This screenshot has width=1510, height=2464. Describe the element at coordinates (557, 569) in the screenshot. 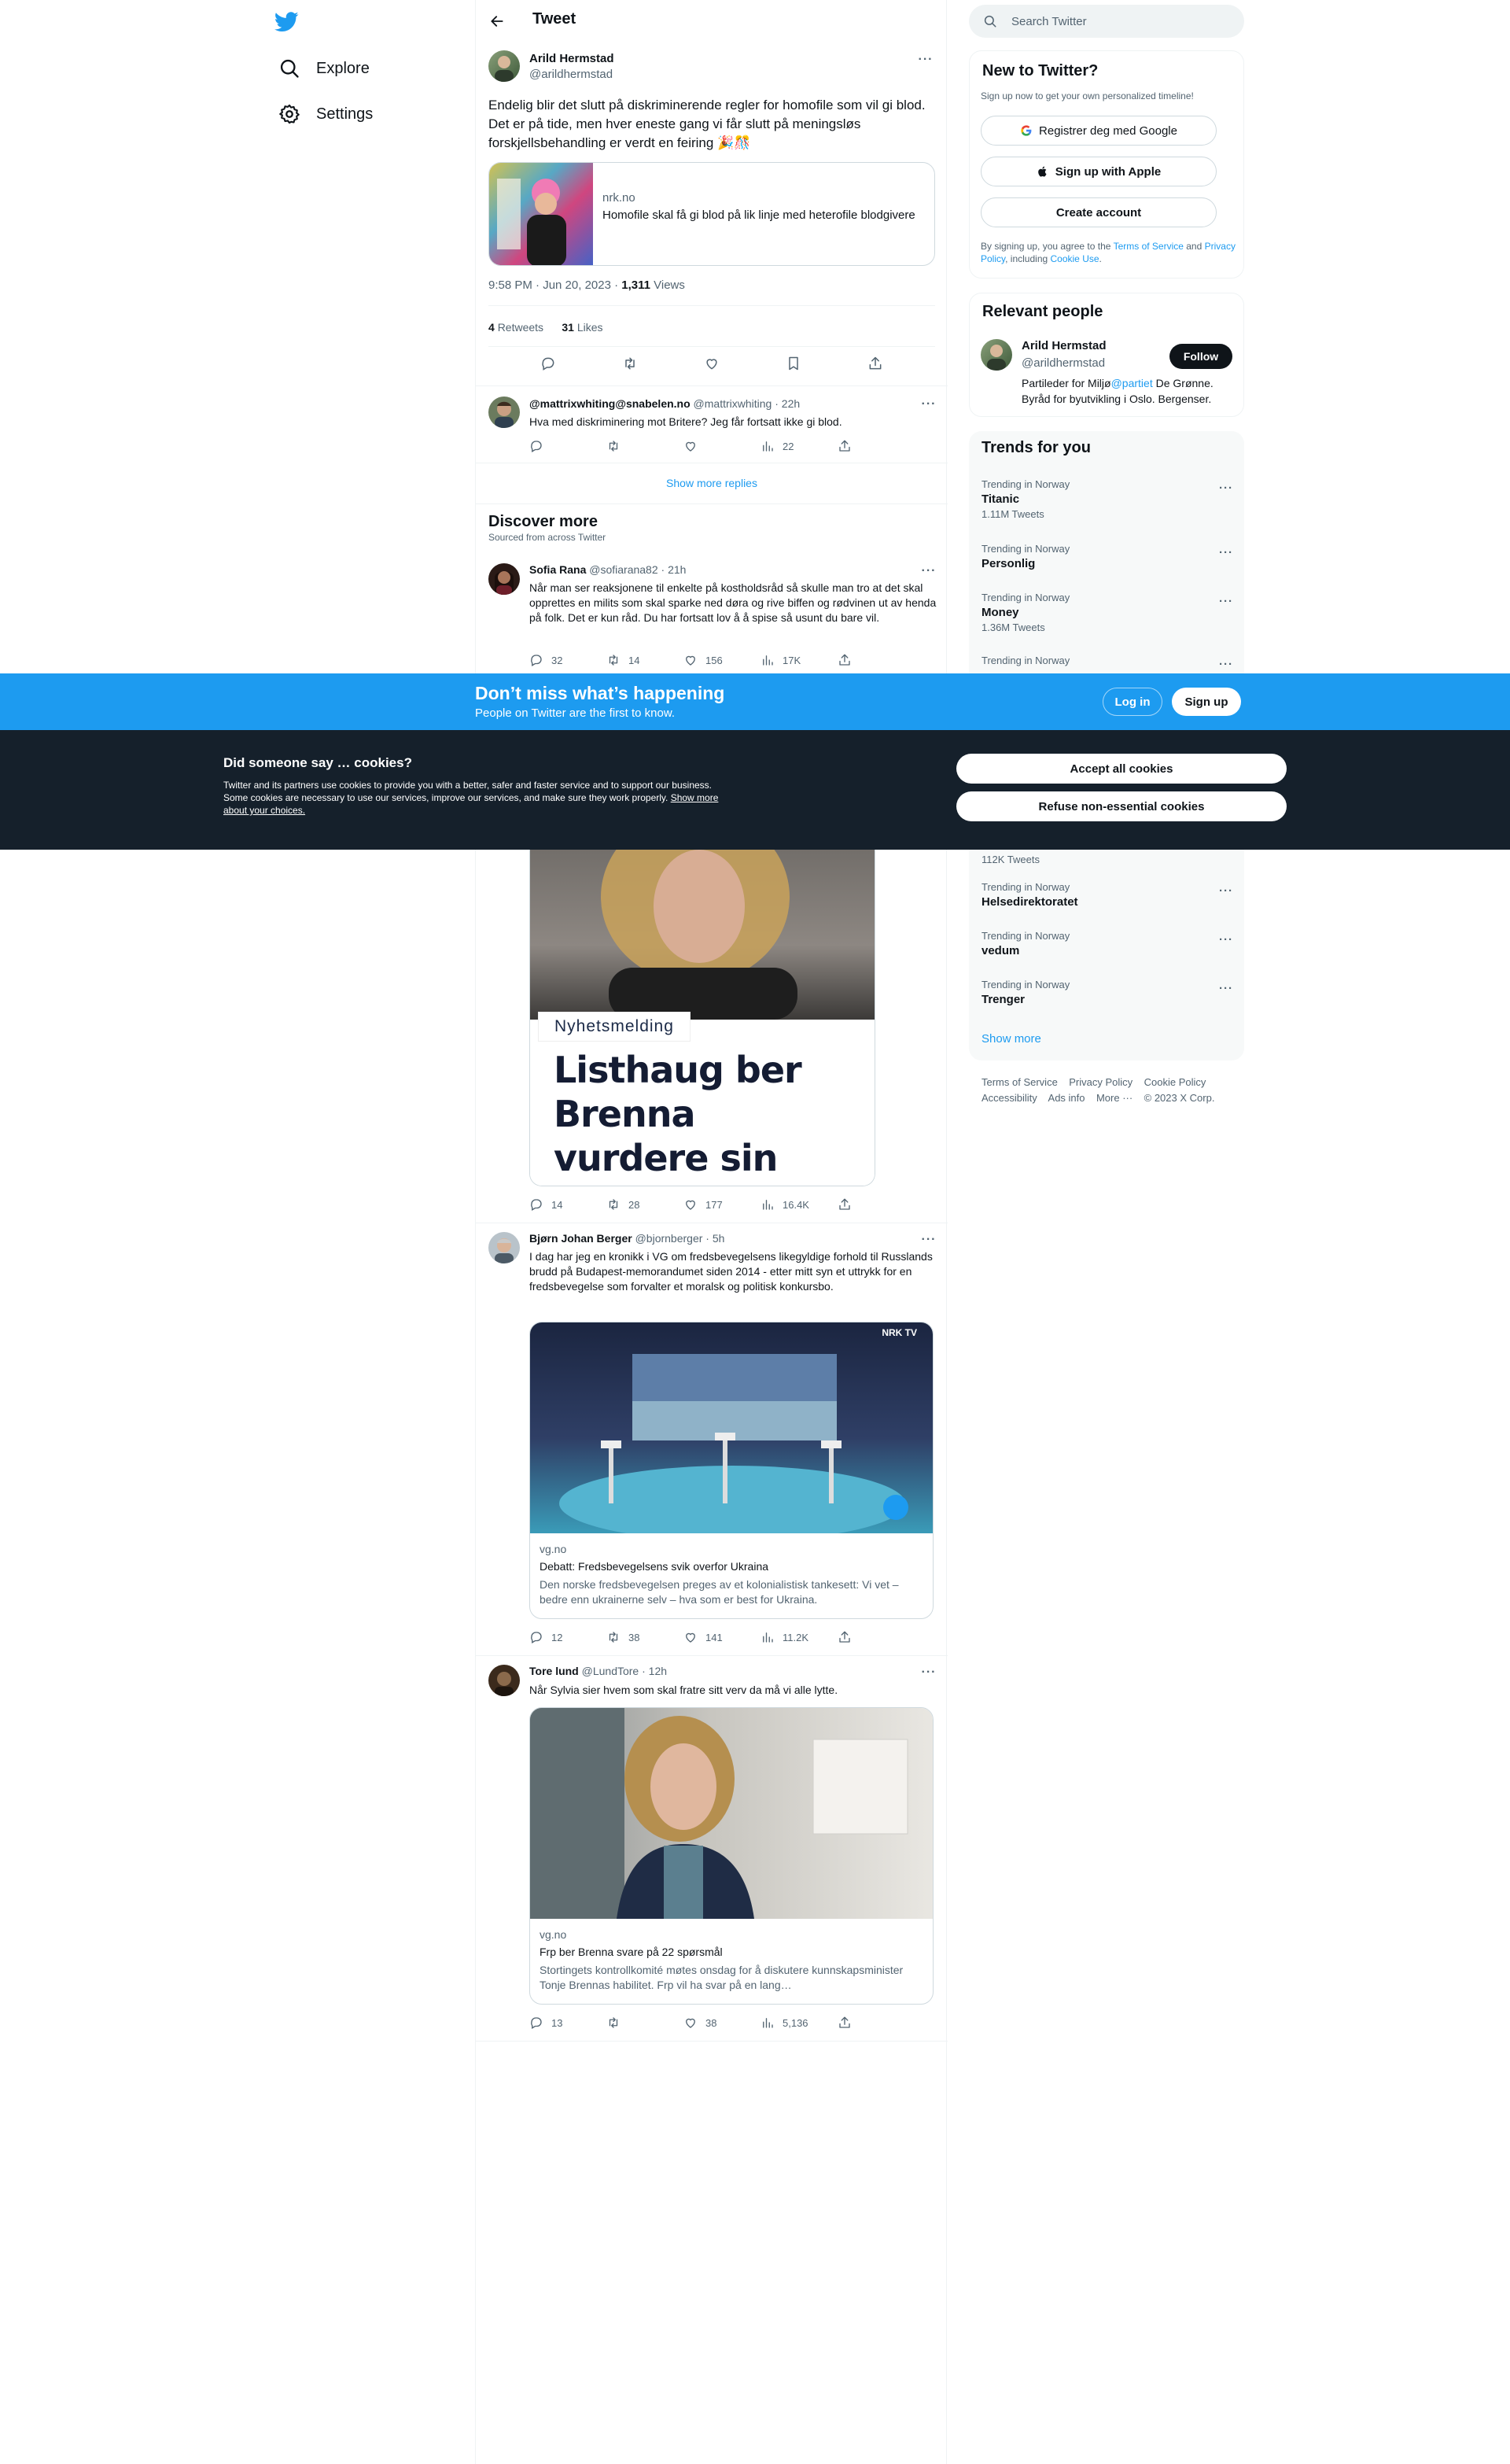

I see `author-name: Sofia Rana` at that location.